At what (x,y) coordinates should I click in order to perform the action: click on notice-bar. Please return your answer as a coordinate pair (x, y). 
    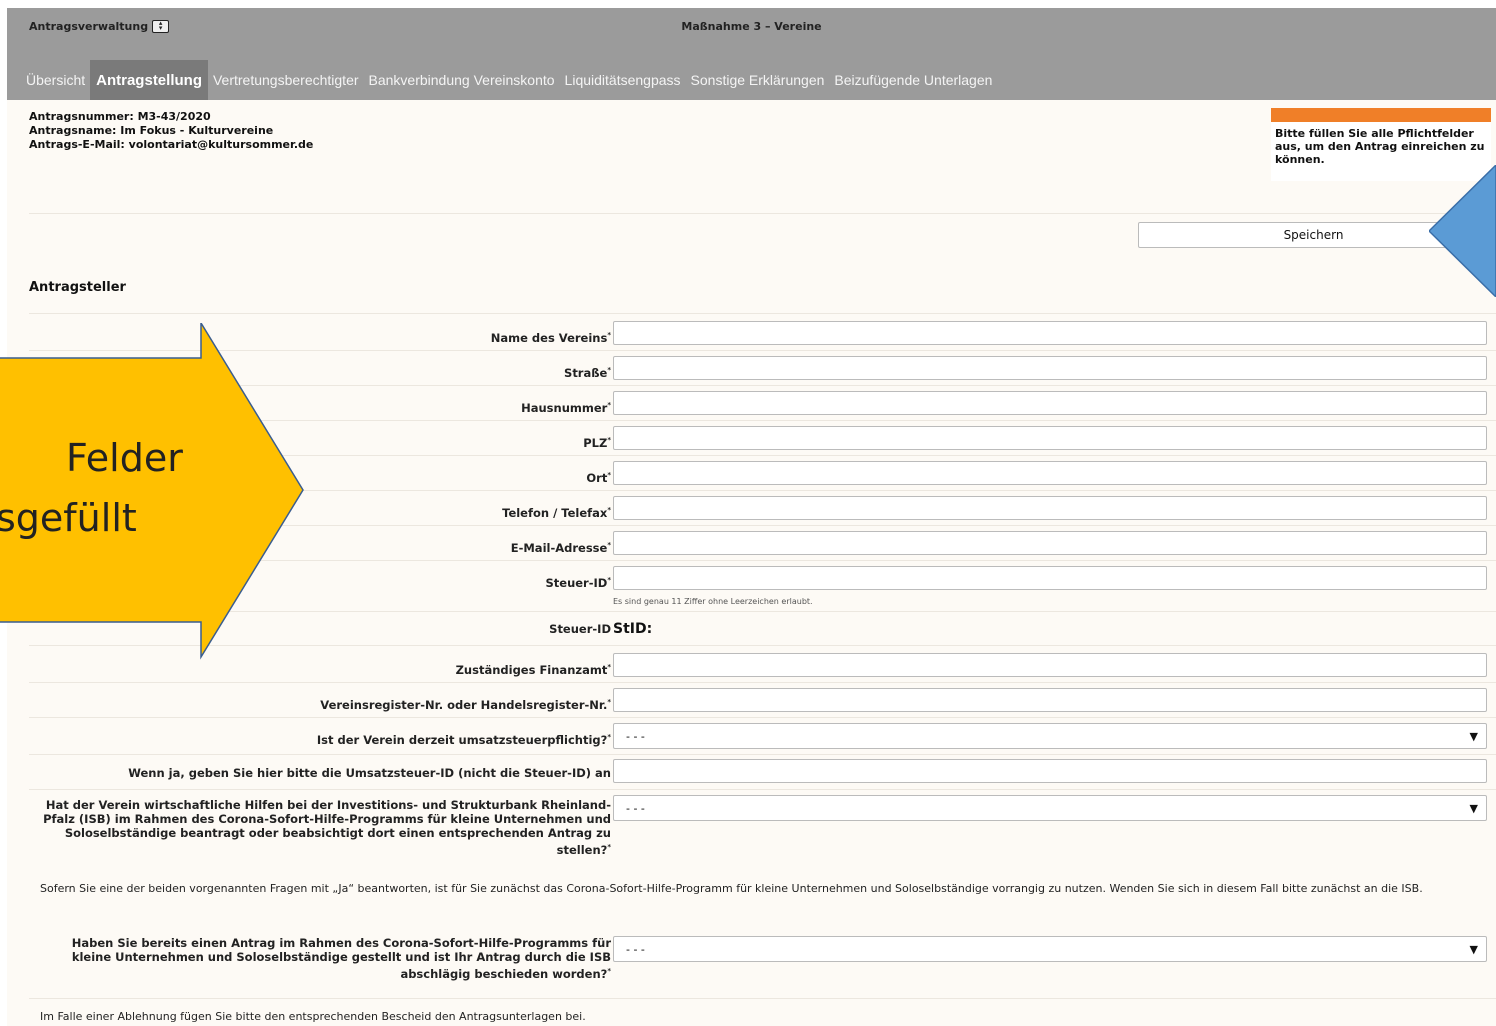
    Looking at the image, I should click on (1381, 115).